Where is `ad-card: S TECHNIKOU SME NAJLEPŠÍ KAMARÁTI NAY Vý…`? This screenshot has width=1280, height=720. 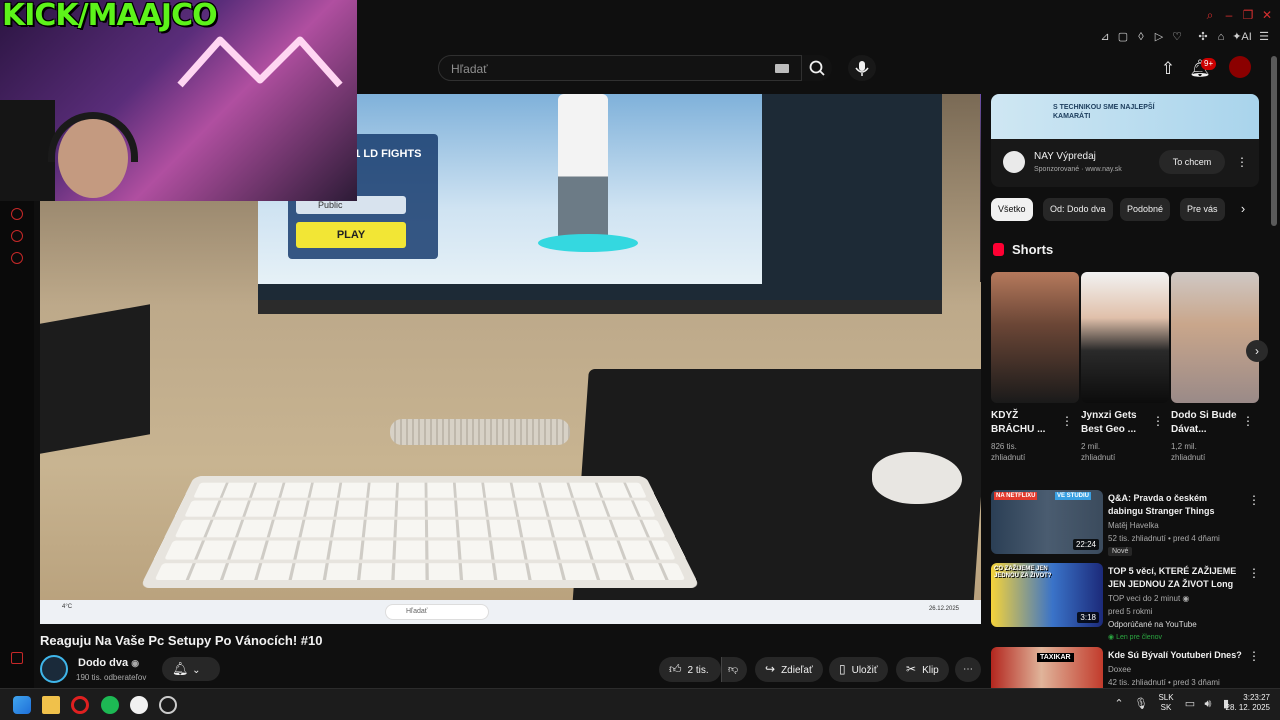
ad-card: S TECHNIKOU SME NAJLEPŠÍ KAMARÁTI NAY Vý… is located at coordinates (1125, 140).